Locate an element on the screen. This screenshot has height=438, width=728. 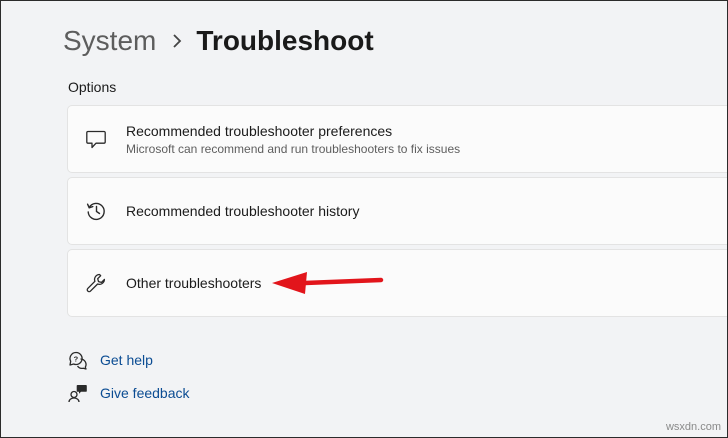
history-icon is located at coordinates (96, 211).